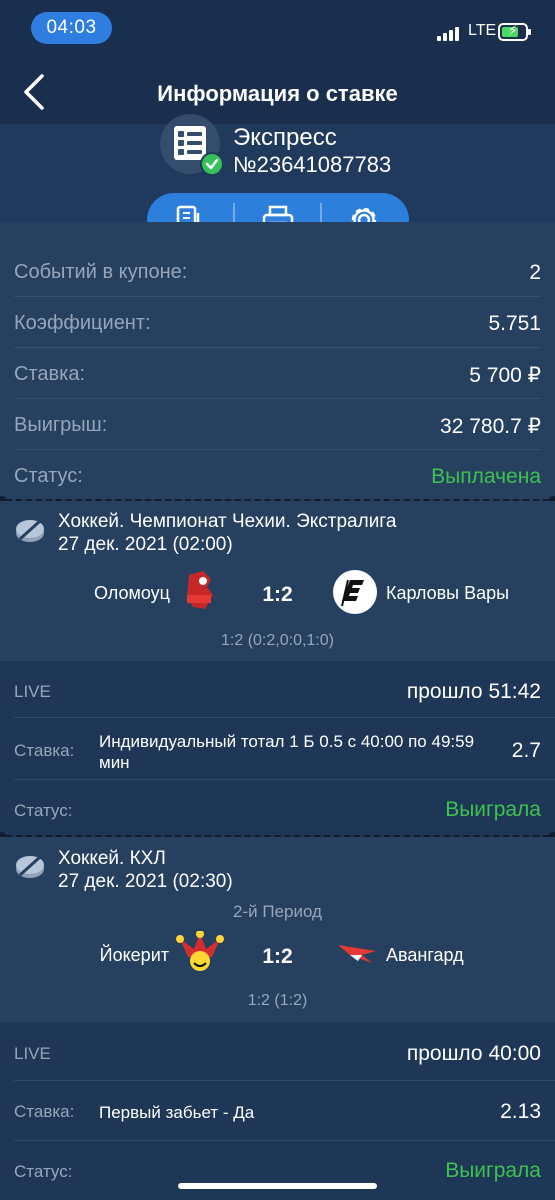 The height and width of the screenshot is (1200, 555). Describe the element at coordinates (277, 640) in the screenshot. I see `period-scores: 1:2 (0:2,0:0,1:0)` at that location.